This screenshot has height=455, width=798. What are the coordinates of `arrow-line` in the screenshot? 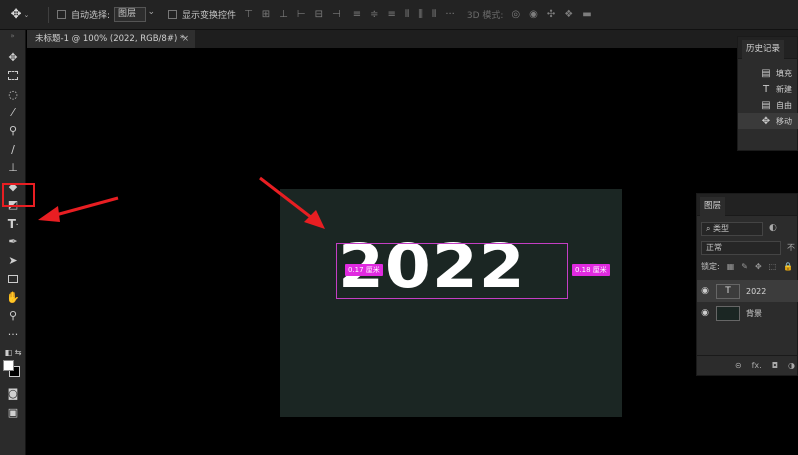 It's located at (85, 207).